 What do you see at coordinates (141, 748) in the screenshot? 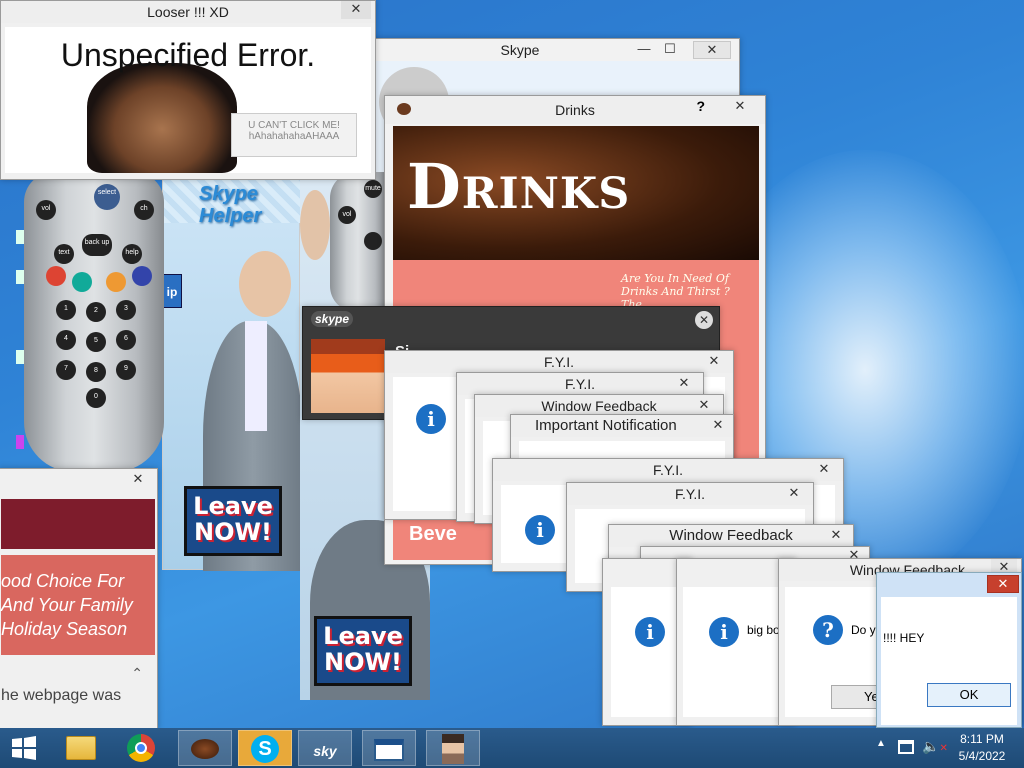
I see `chrome-icon` at bounding box center [141, 748].